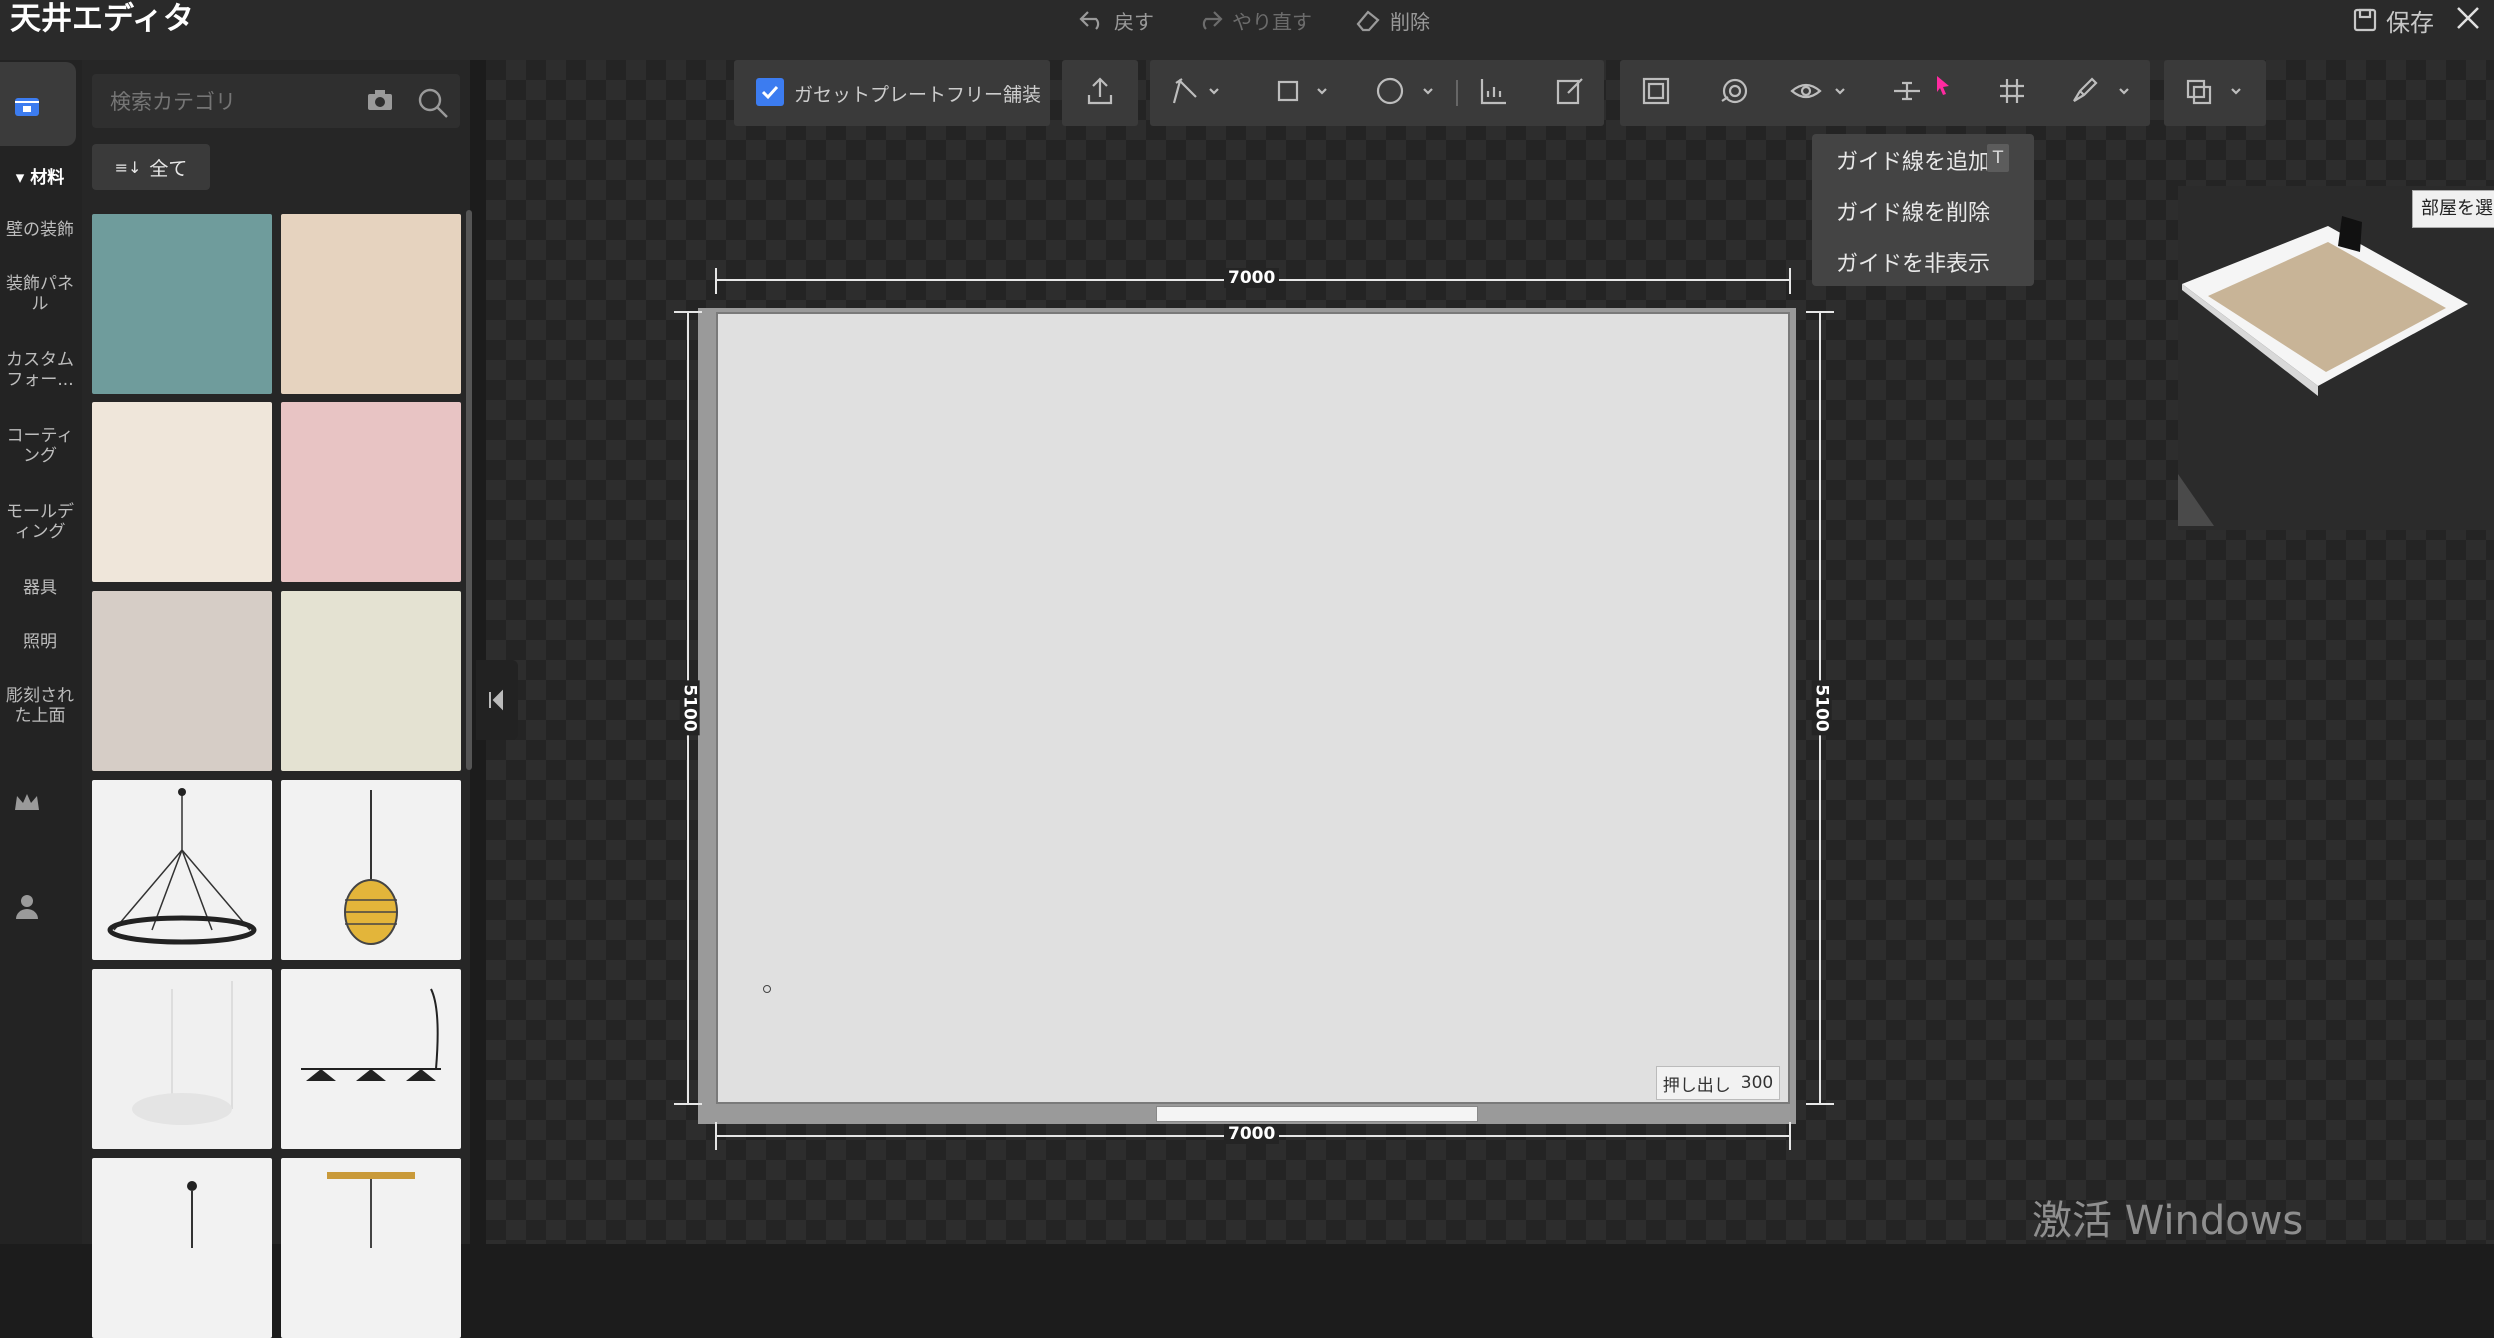  I want to click on edit-shape-icon, so click(1569, 91).